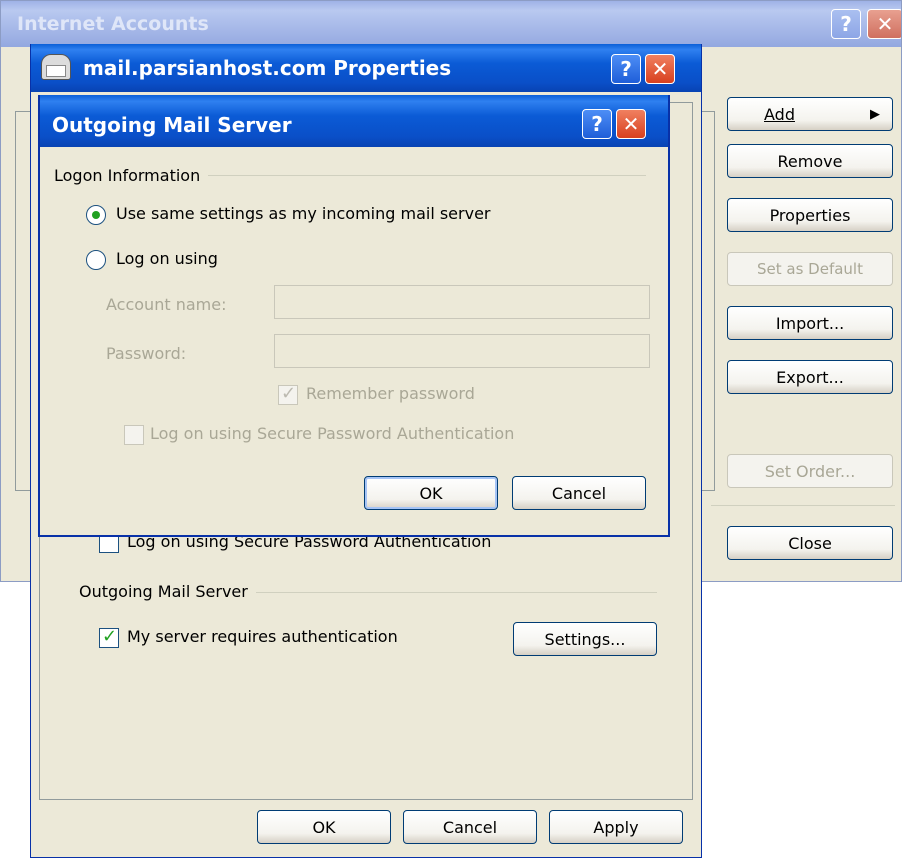 The image size is (902, 858). What do you see at coordinates (167, 258) in the screenshot?
I see `log-on-using-label: Log on using` at bounding box center [167, 258].